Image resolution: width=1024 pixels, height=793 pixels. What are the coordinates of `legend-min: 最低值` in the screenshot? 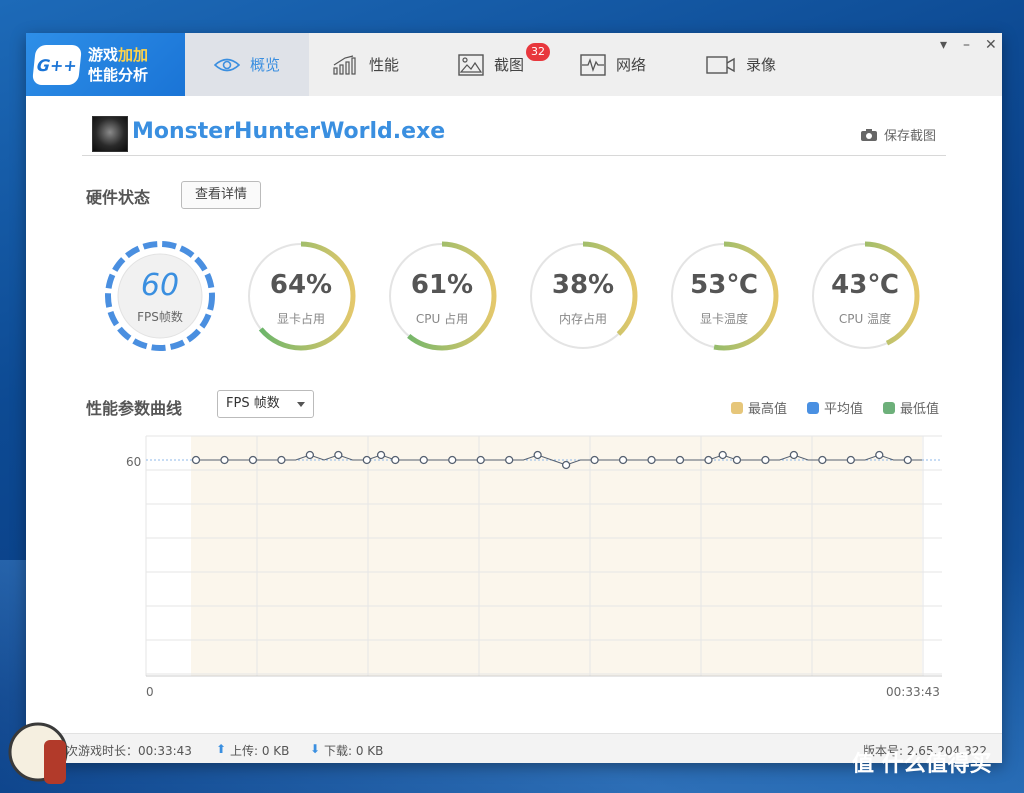 It's located at (911, 407).